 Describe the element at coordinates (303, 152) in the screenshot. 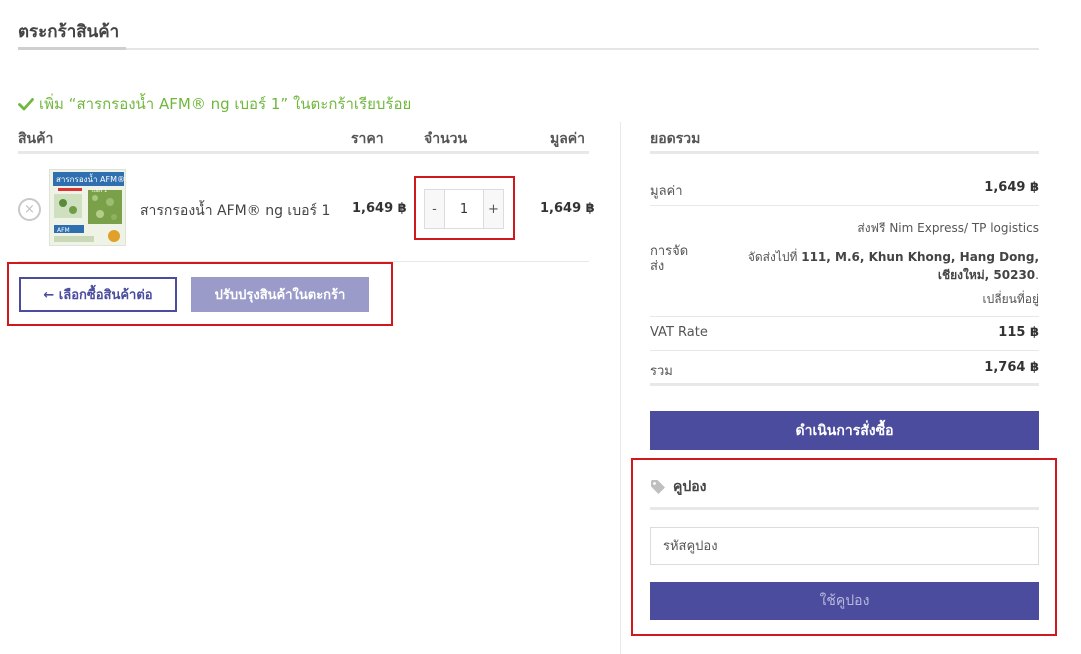

I see `cart-header-divider` at that location.